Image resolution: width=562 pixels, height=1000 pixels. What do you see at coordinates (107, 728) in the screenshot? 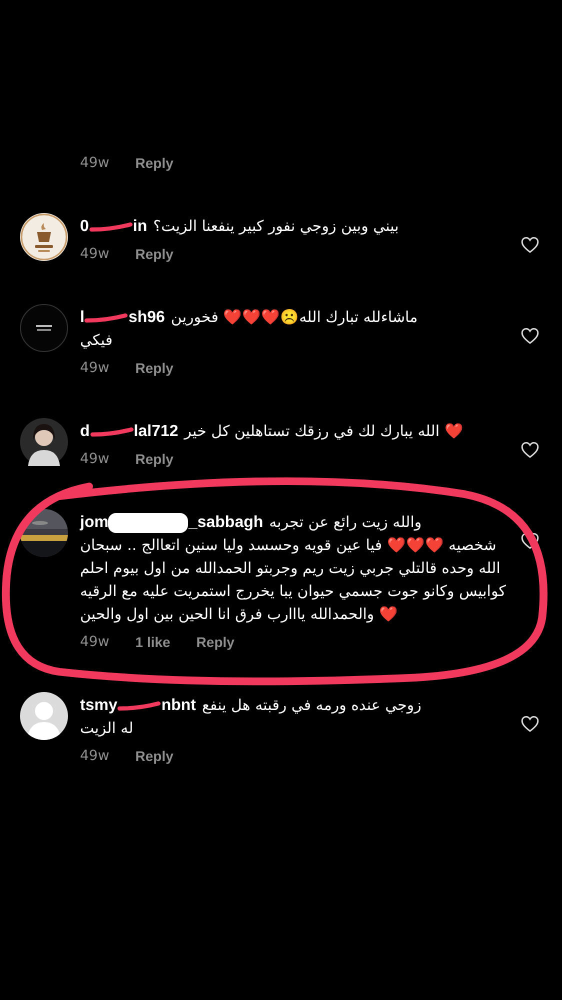
I see `comment-text: له الزيت` at bounding box center [107, 728].